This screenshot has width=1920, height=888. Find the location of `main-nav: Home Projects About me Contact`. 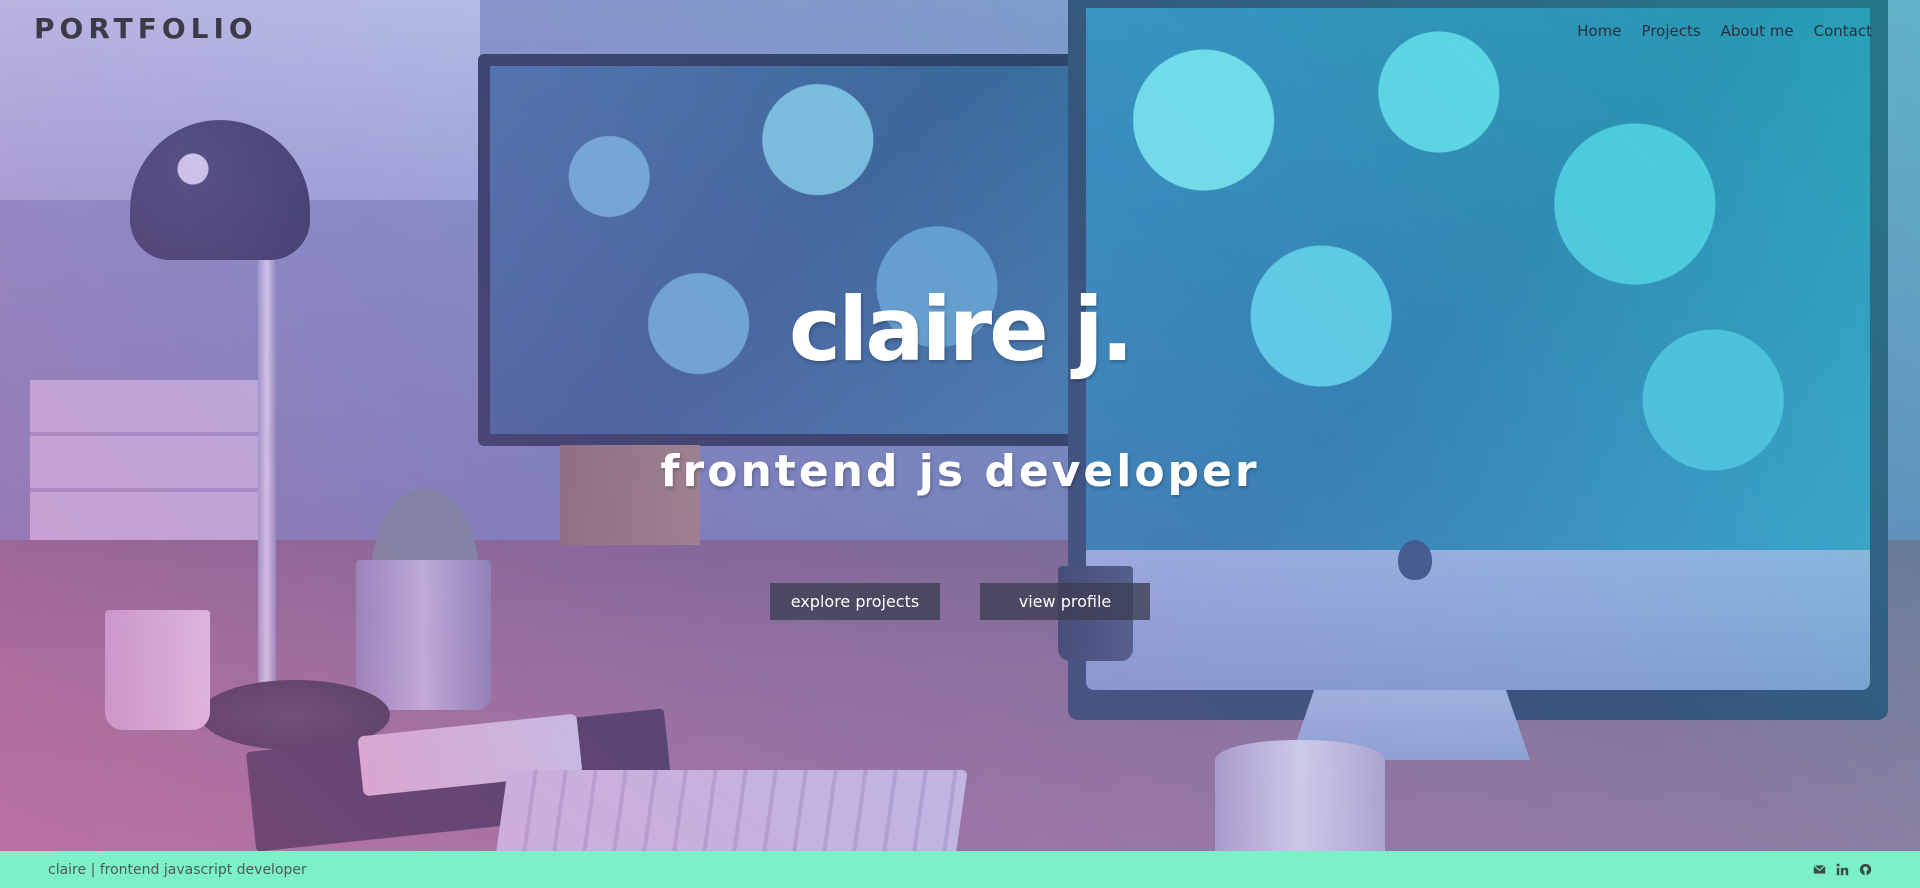

main-nav: Home Projects About me Contact is located at coordinates (1724, 31).